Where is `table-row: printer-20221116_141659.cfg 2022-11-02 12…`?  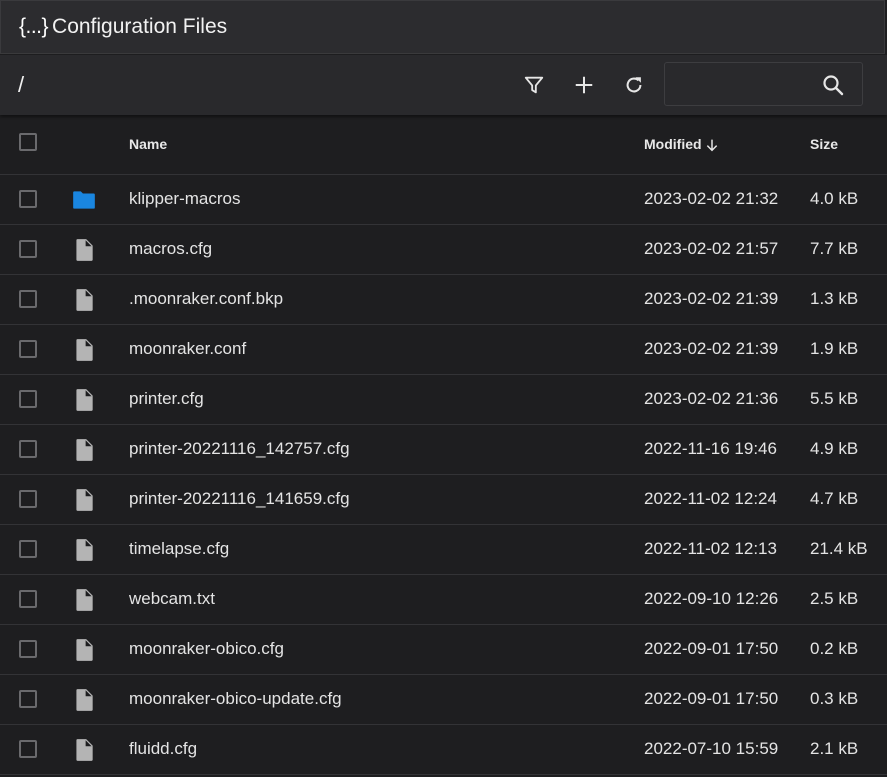
table-row: printer-20221116_141659.cfg 2022-11-02 12… is located at coordinates (443, 500).